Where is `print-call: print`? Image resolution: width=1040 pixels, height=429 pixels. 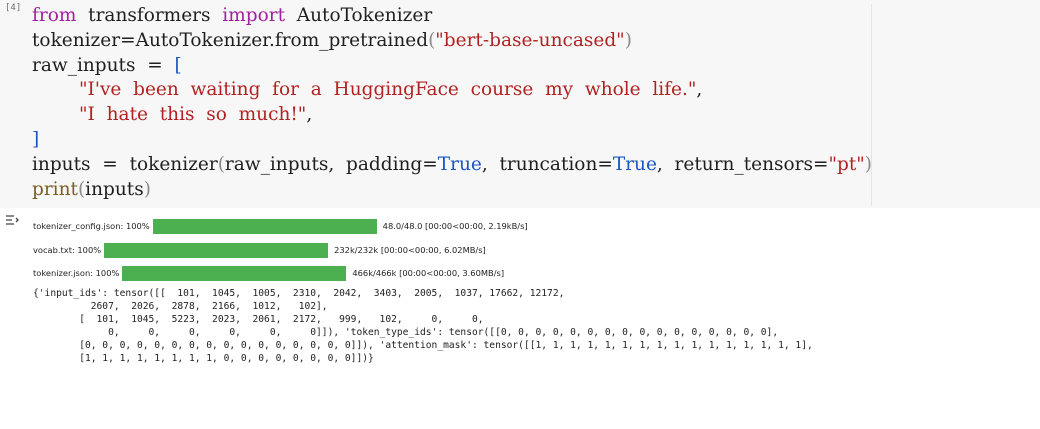
print-call: print is located at coordinates (55, 189).